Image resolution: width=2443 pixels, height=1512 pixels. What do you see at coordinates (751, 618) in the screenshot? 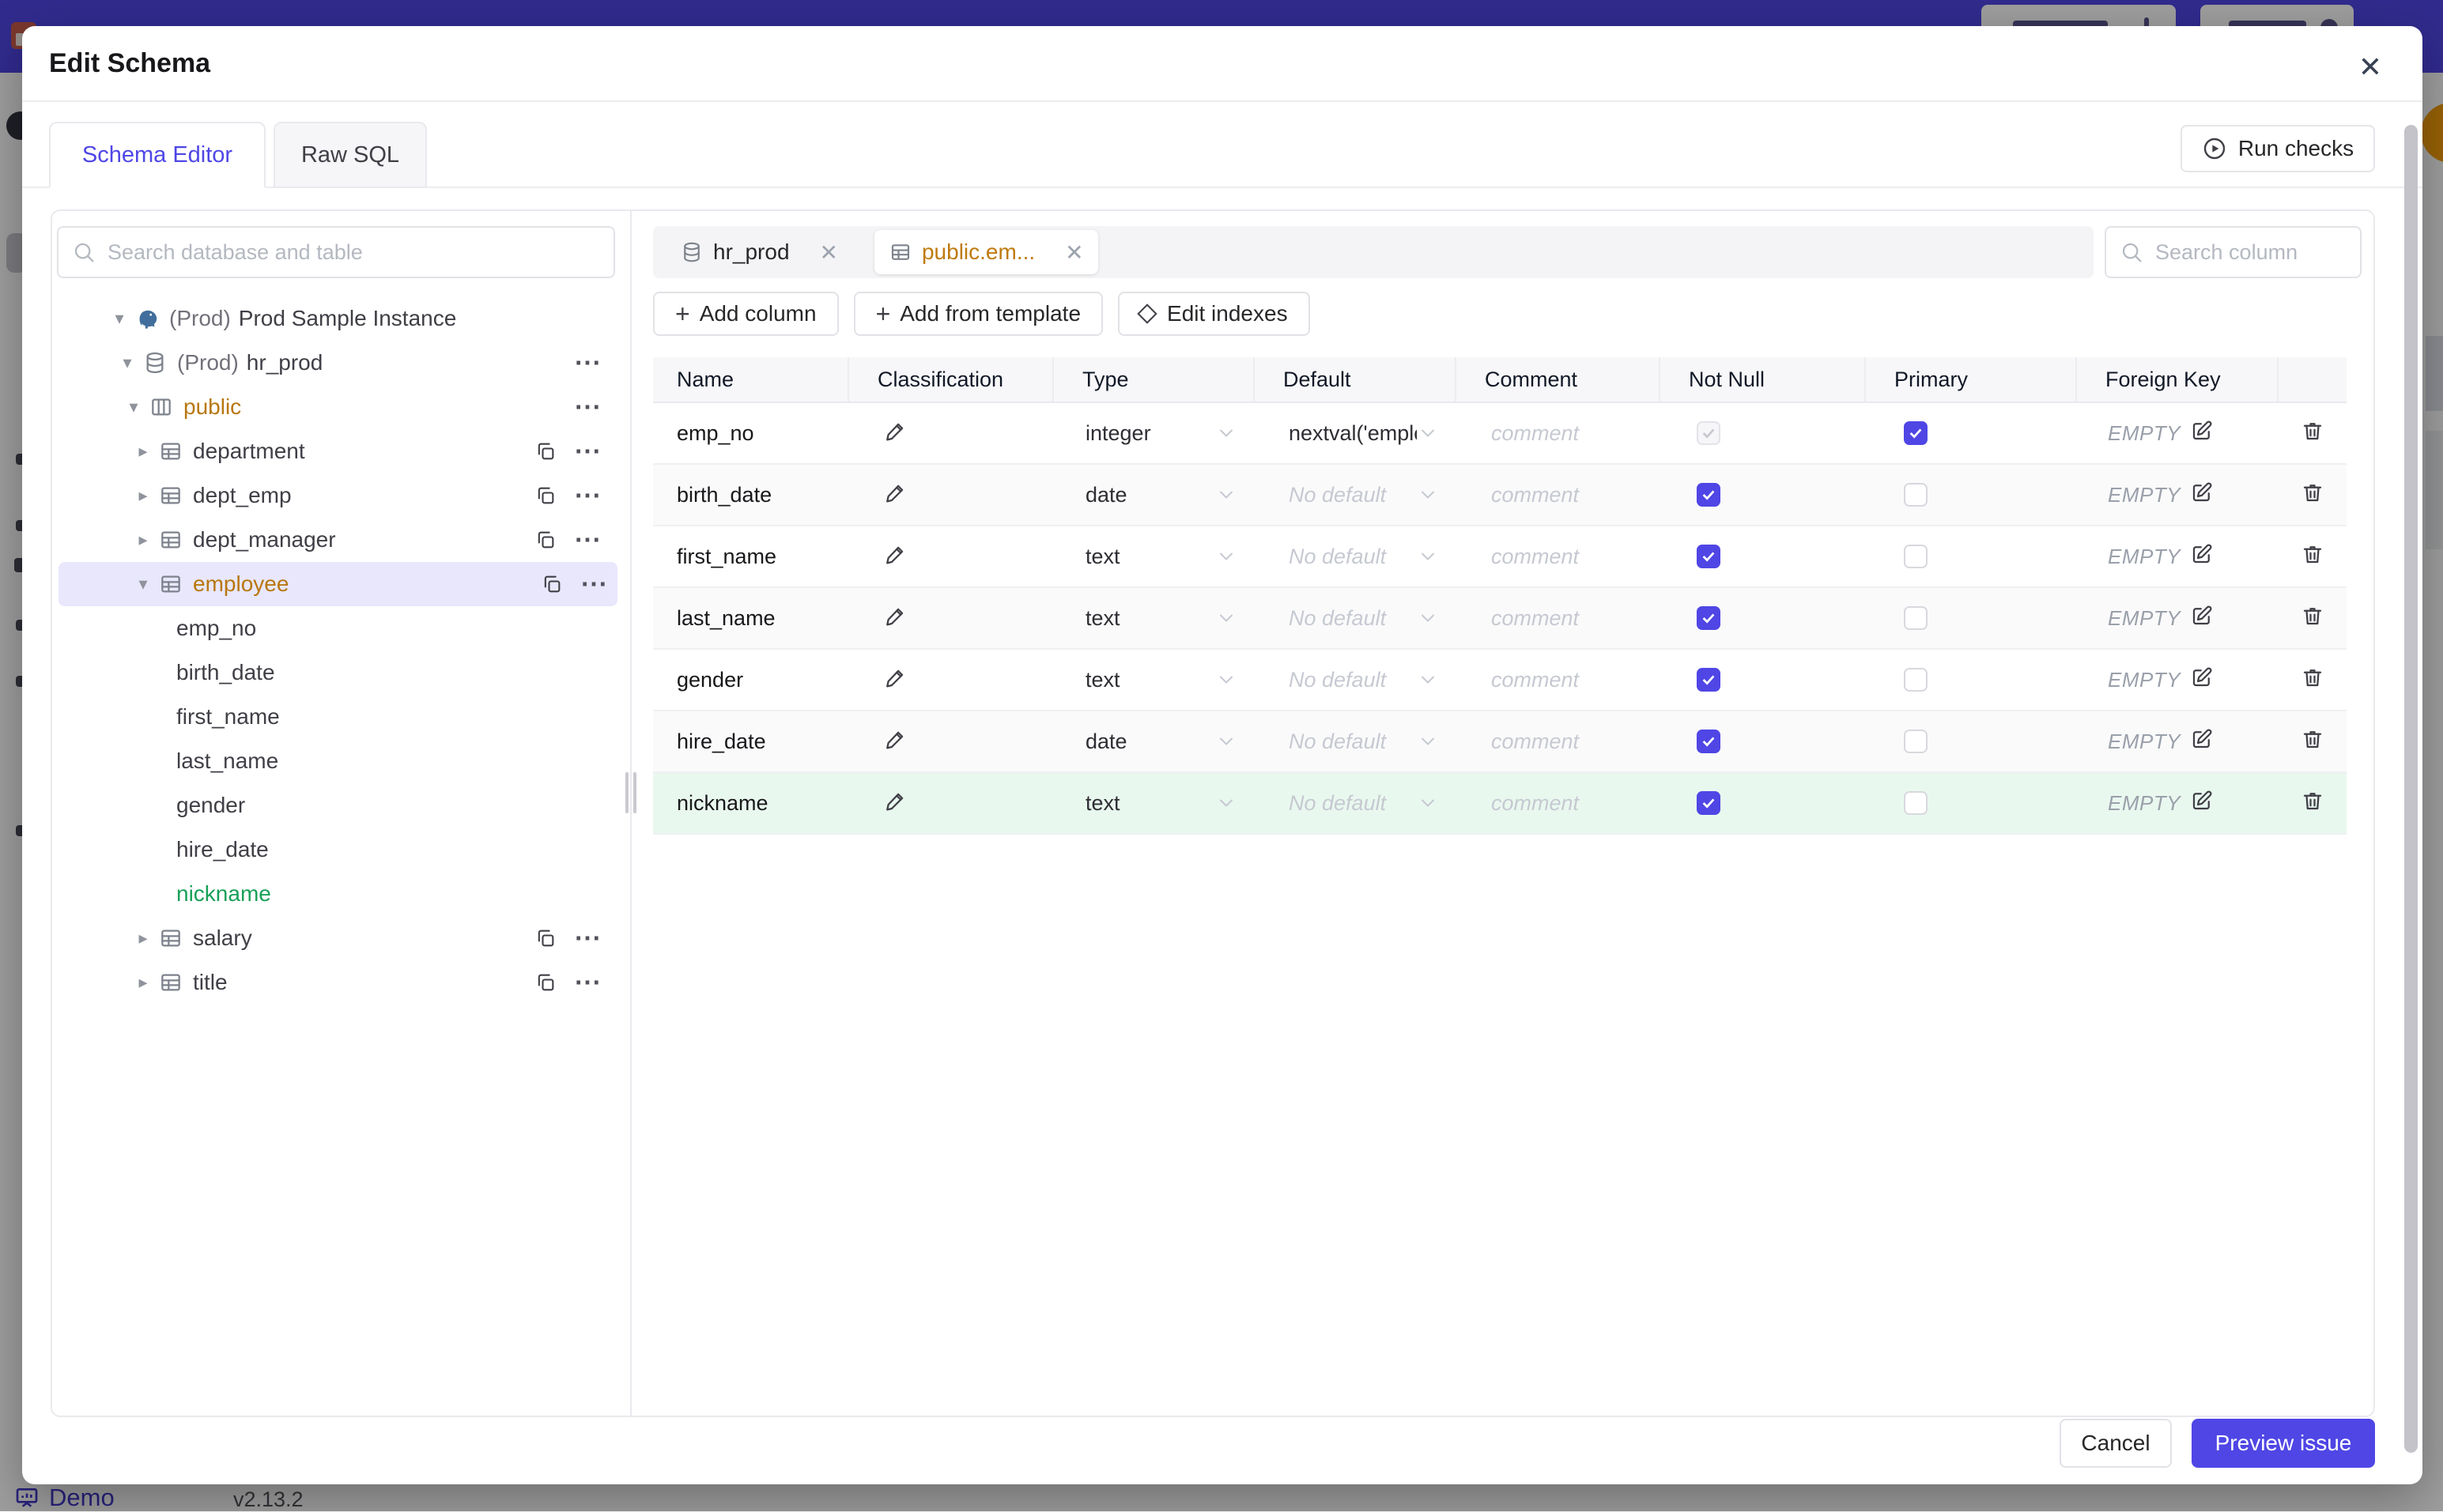
I see `column-name: last_name` at bounding box center [751, 618].